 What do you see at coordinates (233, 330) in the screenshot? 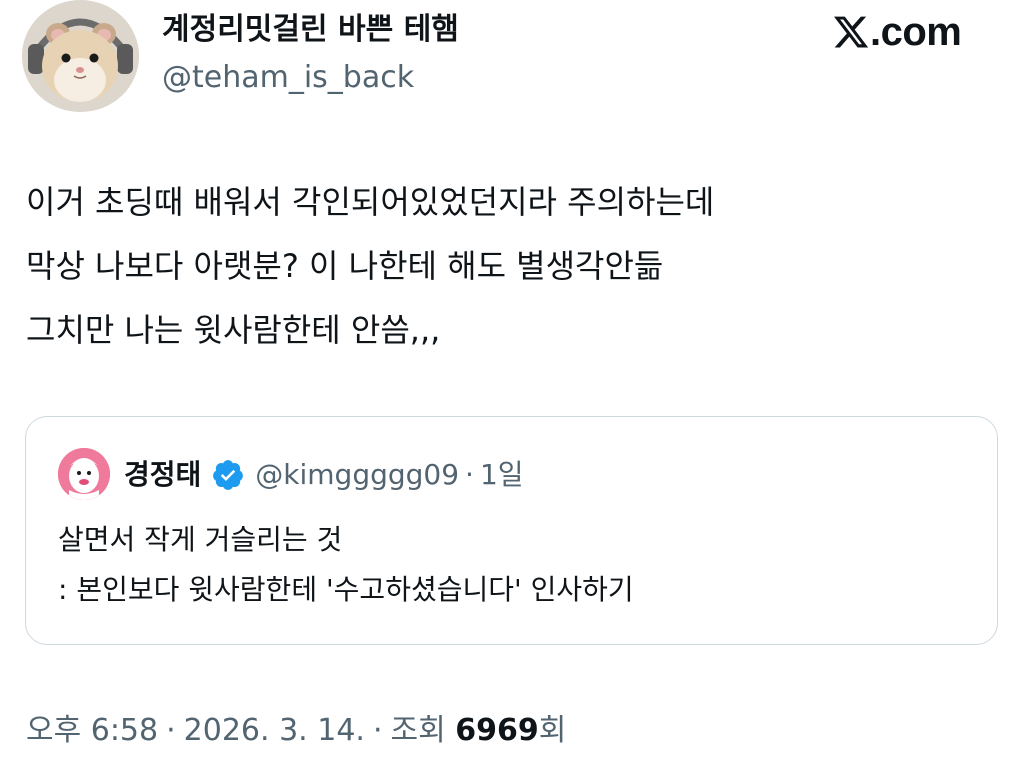
I see `tweet-line: 그치만 나는 윗사람한테 안씀,,,` at bounding box center [233, 330].